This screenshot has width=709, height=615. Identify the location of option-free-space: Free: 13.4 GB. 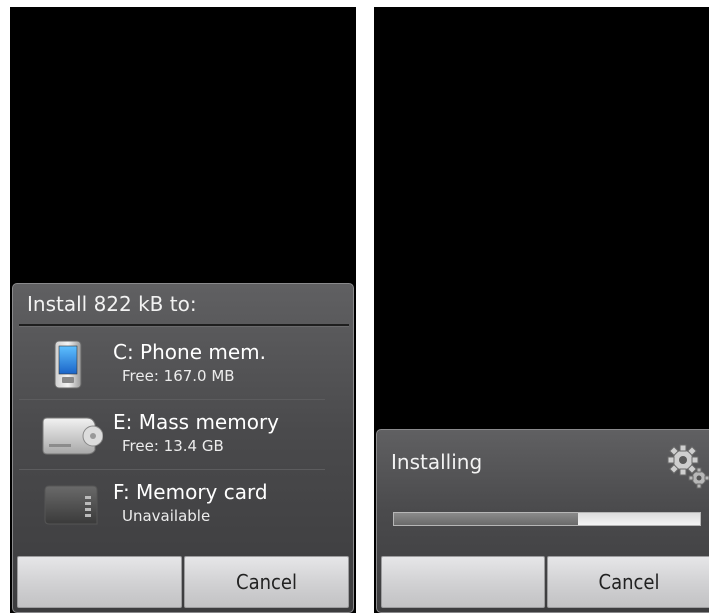
(173, 446).